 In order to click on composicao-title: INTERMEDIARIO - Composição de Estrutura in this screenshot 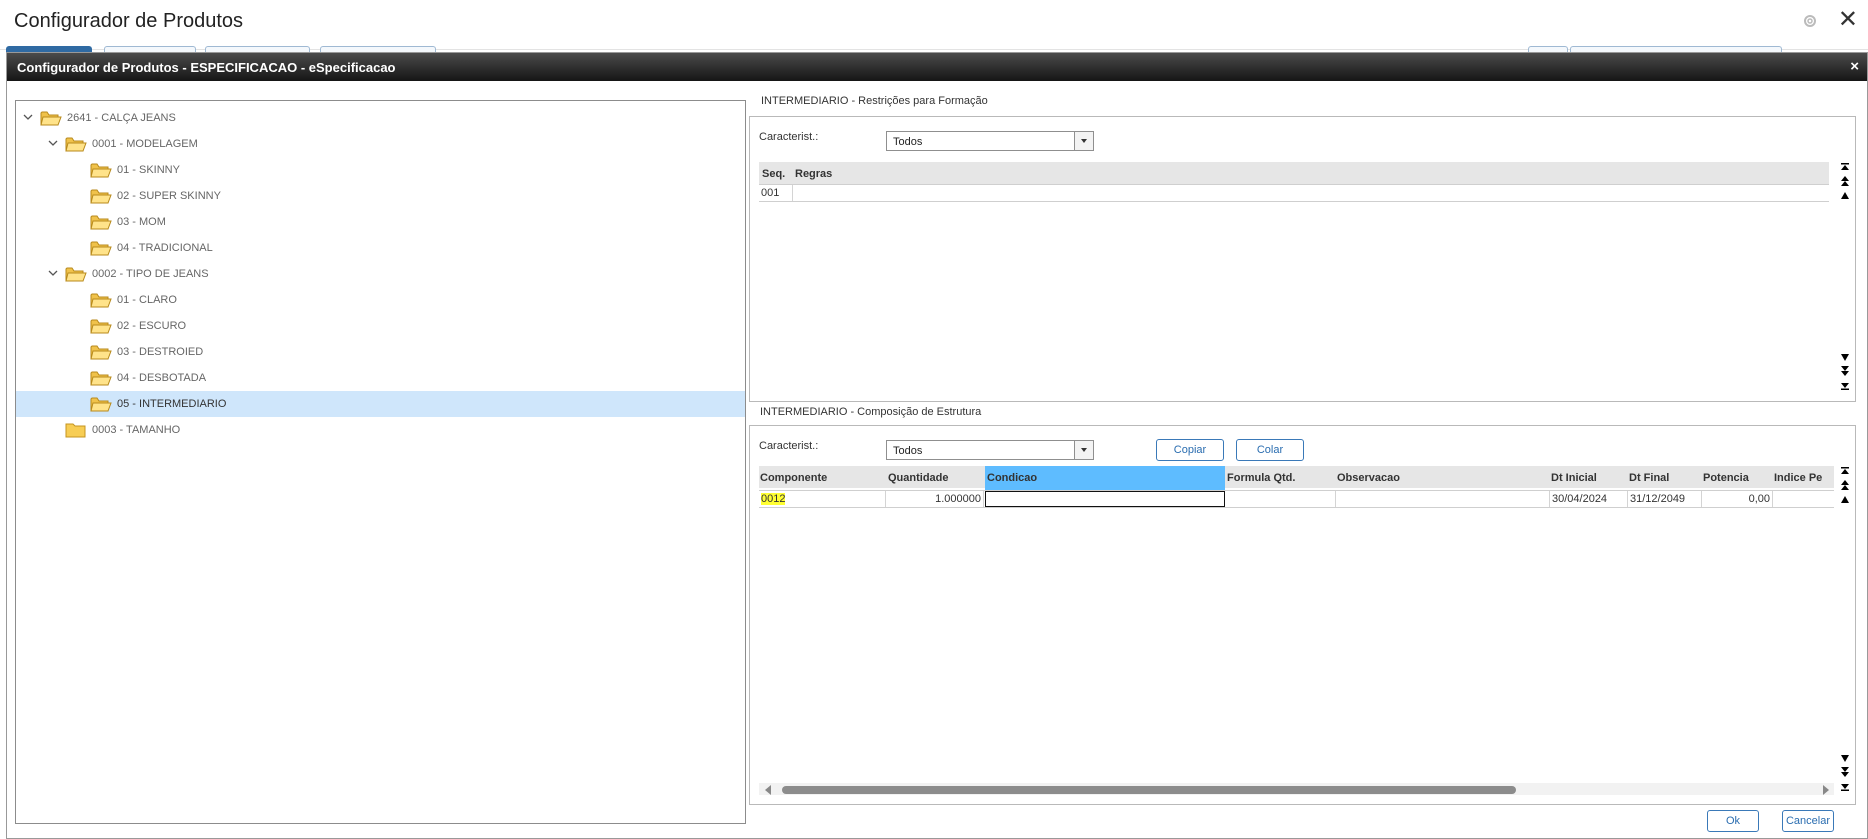, I will do `click(871, 412)`.